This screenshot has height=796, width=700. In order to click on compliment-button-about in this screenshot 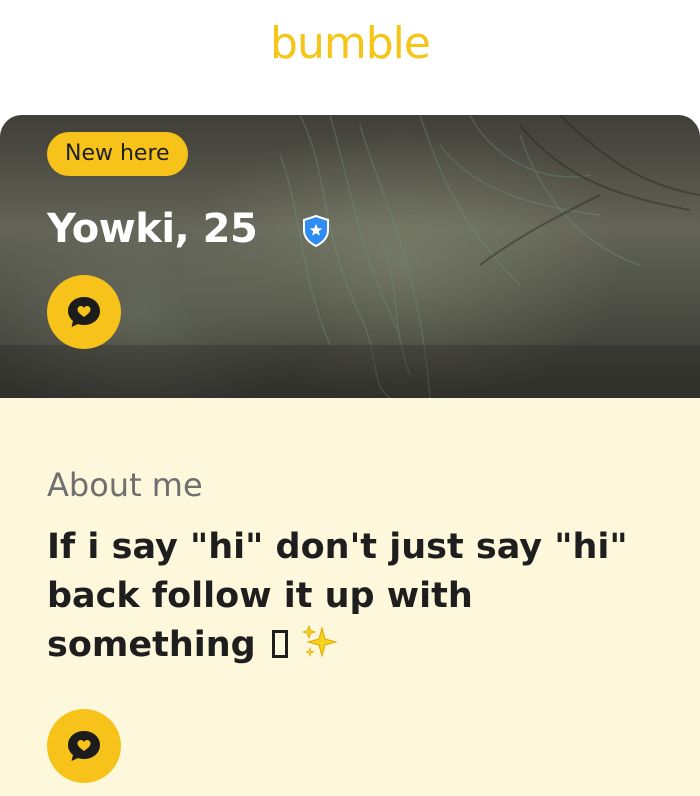, I will do `click(84, 746)`.